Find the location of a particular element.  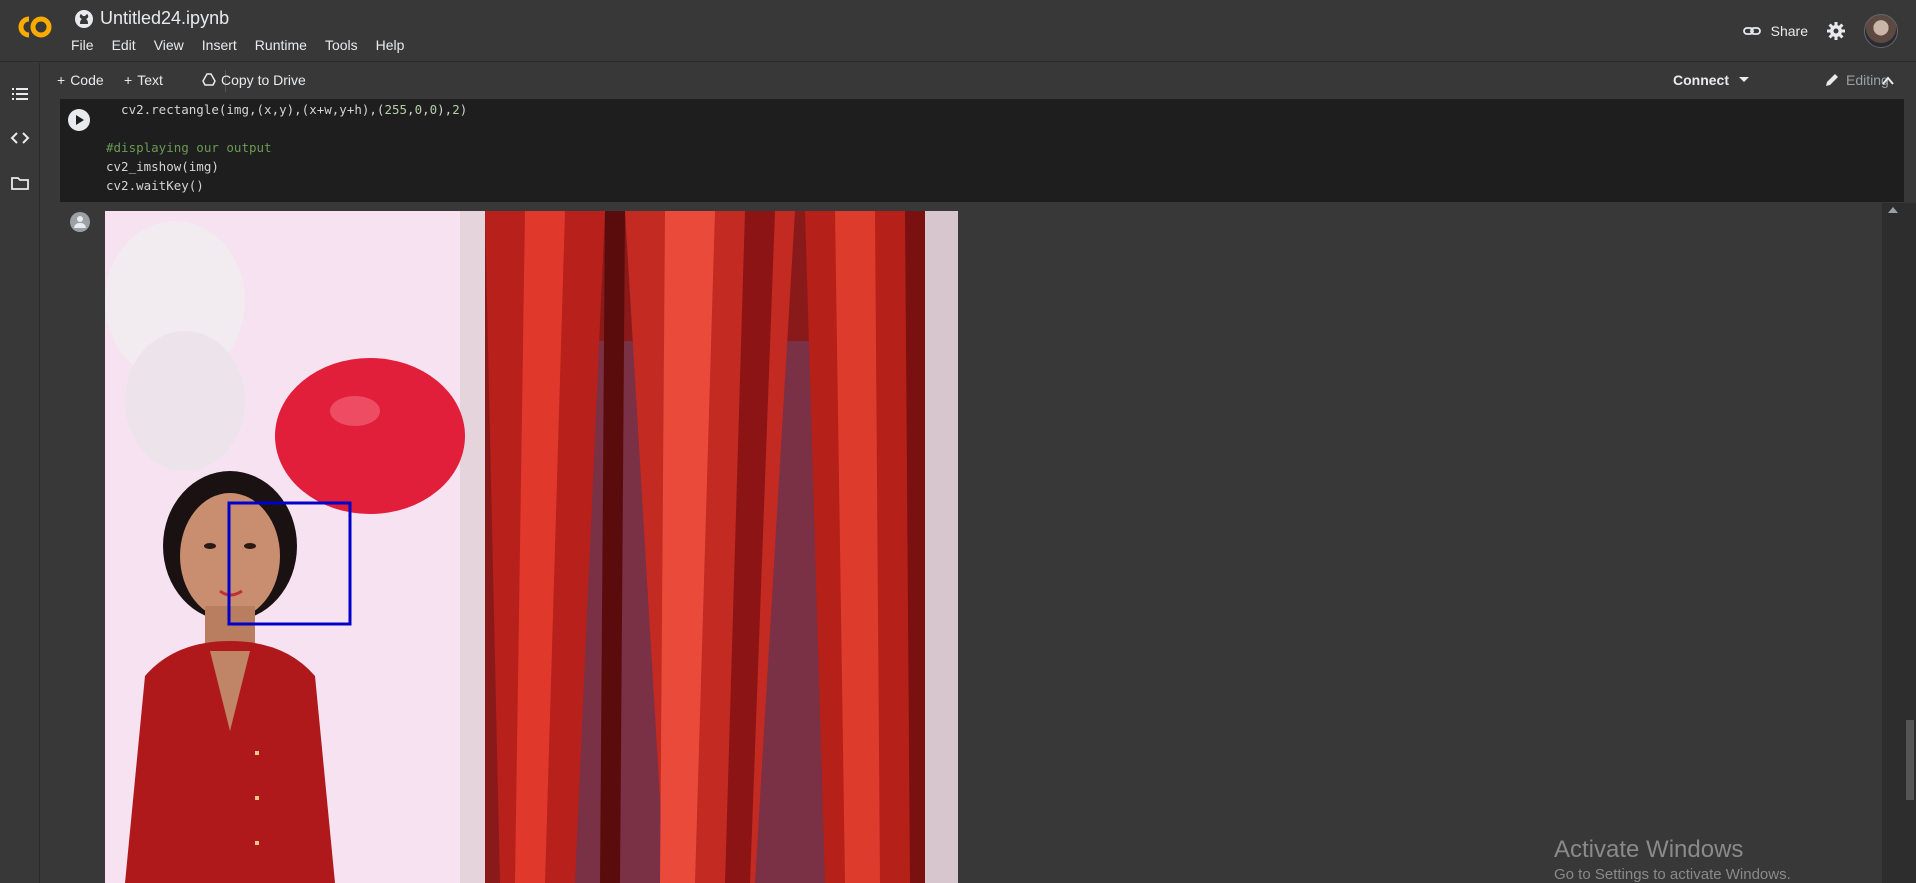

page-scrollbar-thumb is located at coordinates (1910, 760).